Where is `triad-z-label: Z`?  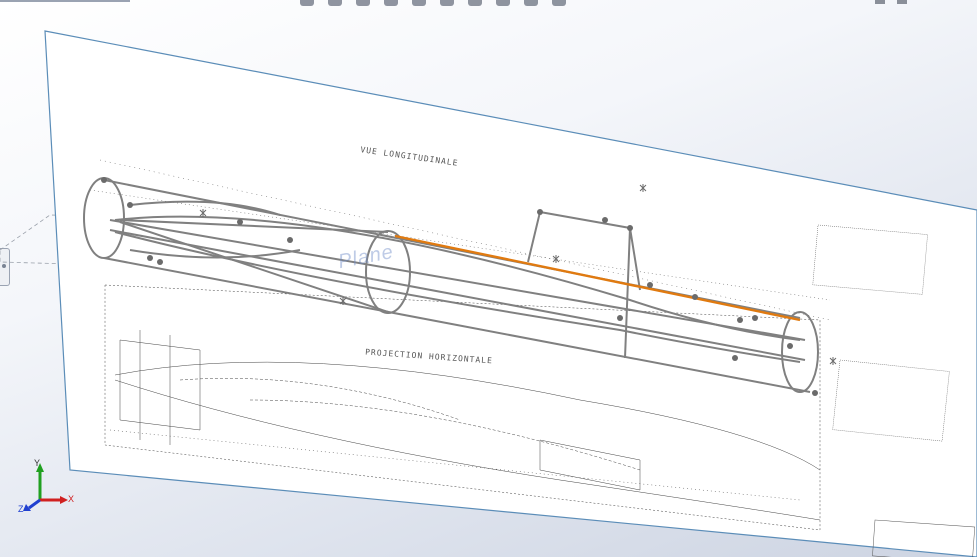
triad-z-label: Z is located at coordinates (21, 509).